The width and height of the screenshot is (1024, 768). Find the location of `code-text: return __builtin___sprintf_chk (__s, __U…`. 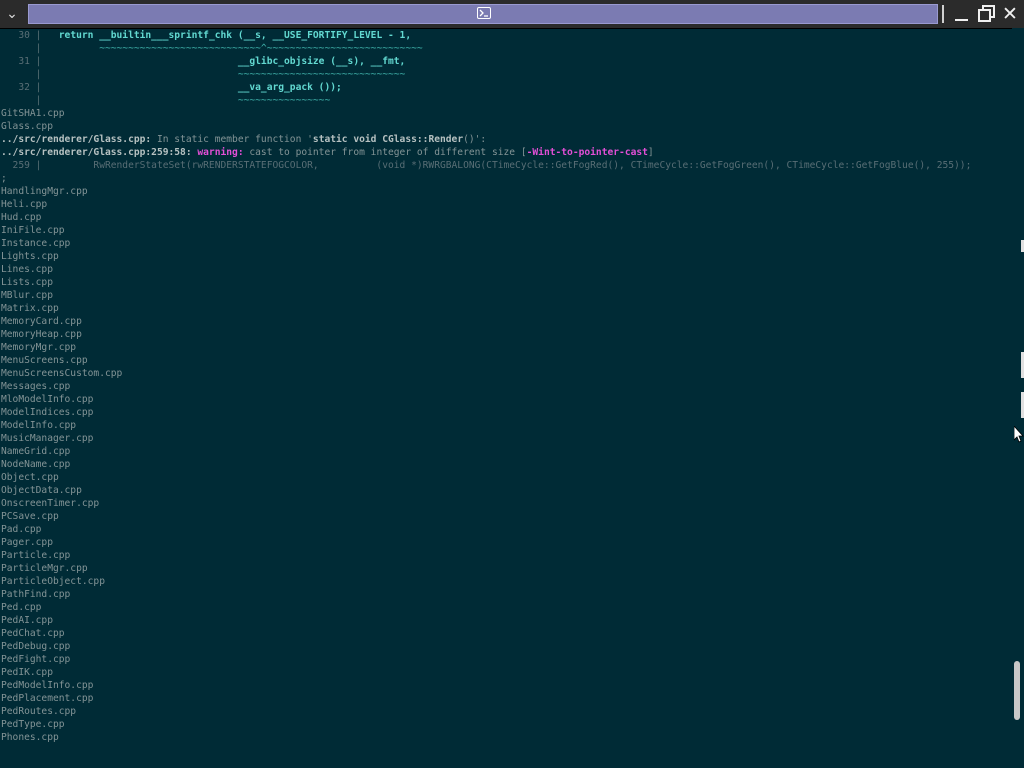

code-text: return __builtin___sprintf_chk (__s, __U… is located at coordinates (226, 35).